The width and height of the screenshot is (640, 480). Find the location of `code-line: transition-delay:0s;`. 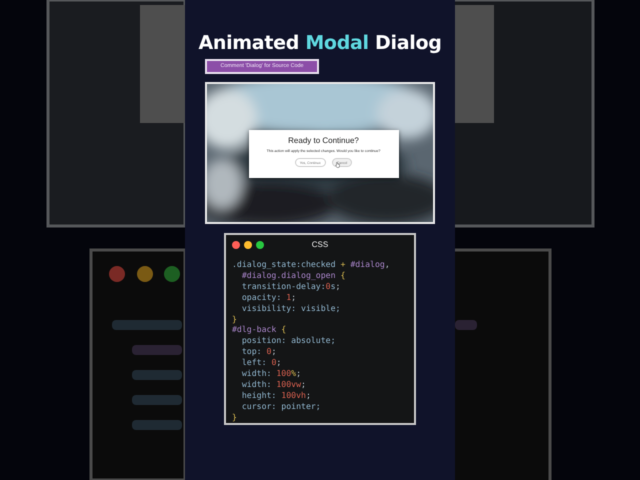

code-line: transition-delay:0s; is located at coordinates (290, 286).